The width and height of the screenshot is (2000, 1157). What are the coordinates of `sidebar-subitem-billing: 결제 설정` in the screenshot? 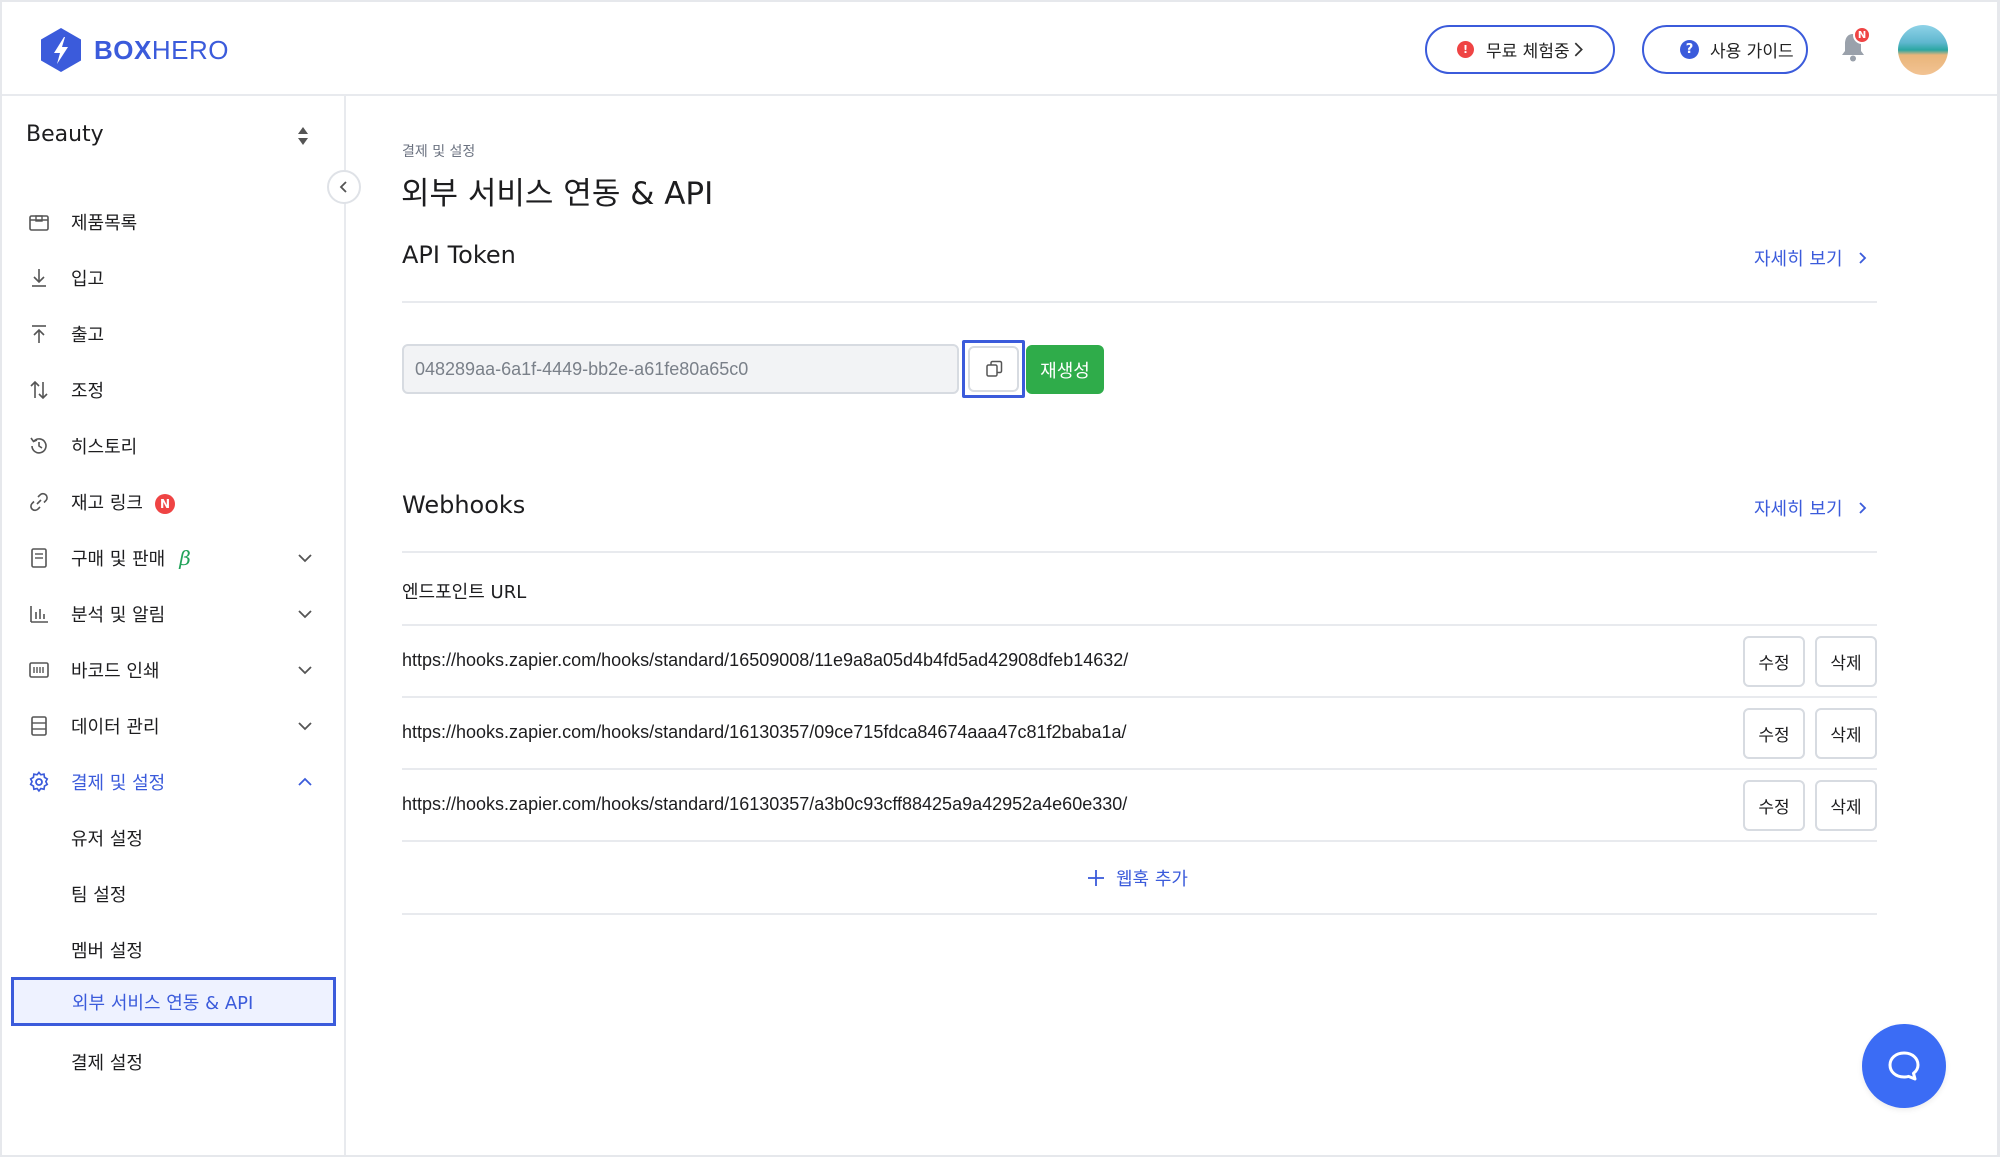 It's located at (174, 1062).